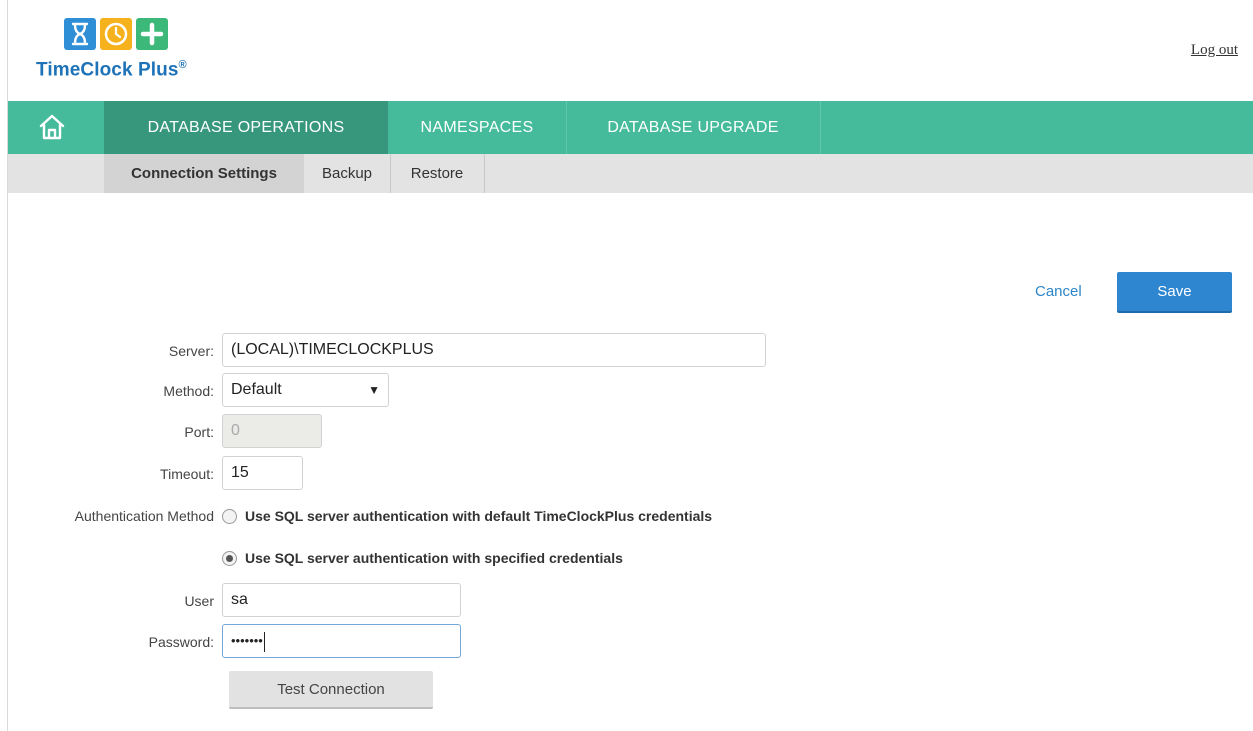 The height and width of the screenshot is (731, 1253). What do you see at coordinates (181, 642) in the screenshot?
I see `password-label: Password:` at bounding box center [181, 642].